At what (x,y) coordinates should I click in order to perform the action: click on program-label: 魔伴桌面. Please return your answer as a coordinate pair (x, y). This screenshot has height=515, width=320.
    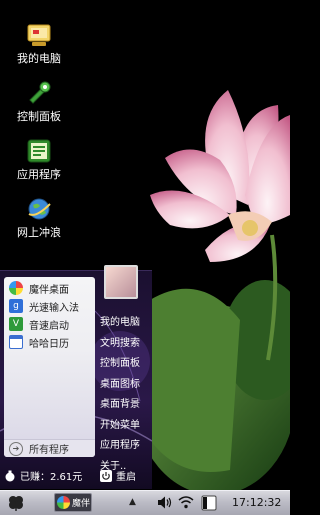
    Looking at the image, I should click on (49, 290).